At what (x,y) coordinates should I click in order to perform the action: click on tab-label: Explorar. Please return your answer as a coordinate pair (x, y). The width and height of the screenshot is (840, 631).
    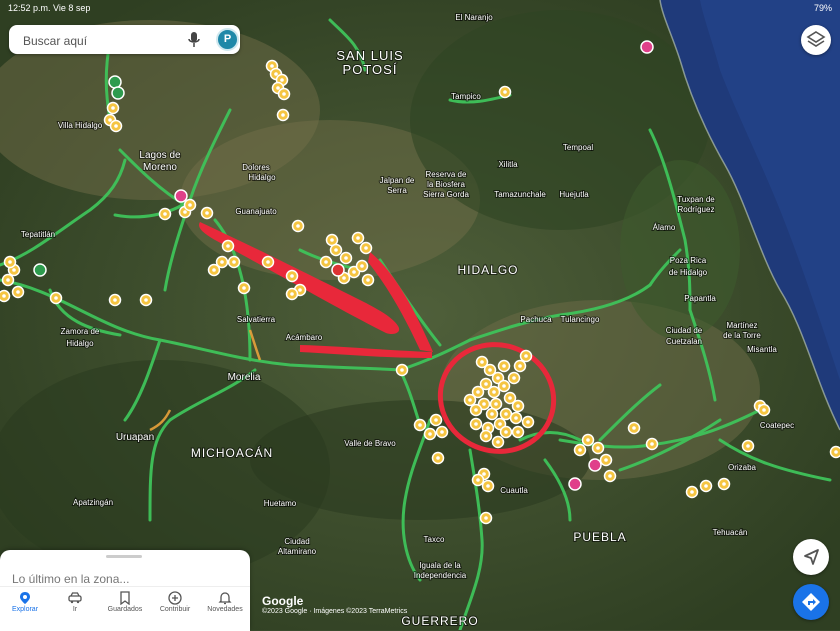
    Looking at the image, I should click on (25, 609).